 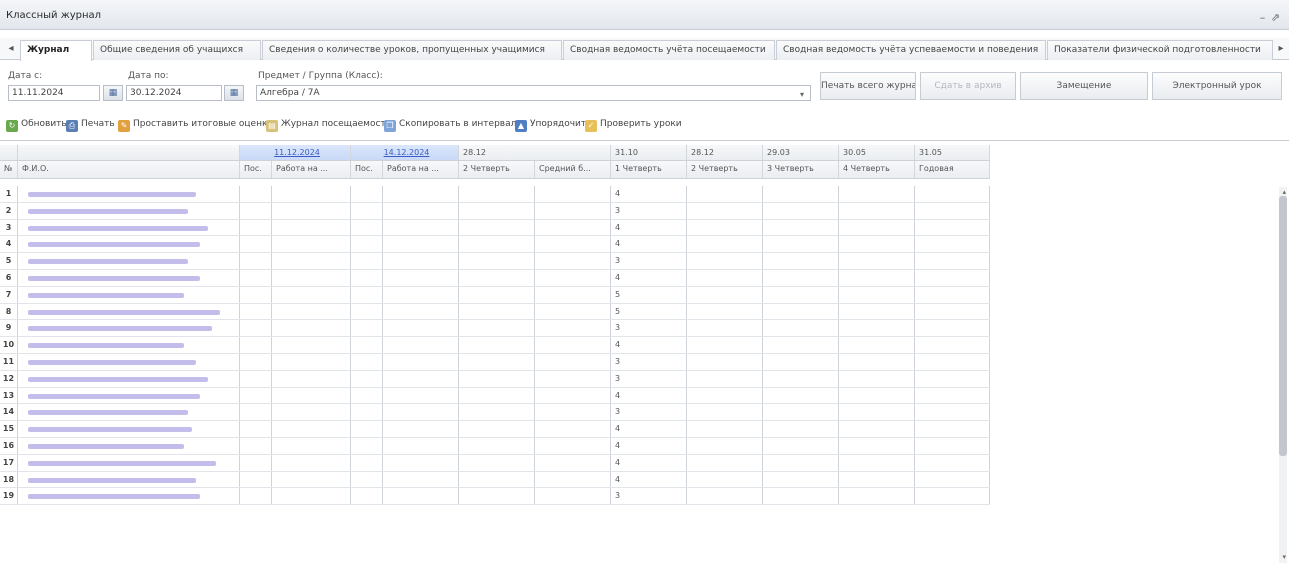 I want to click on table-row: 10 4, so click(x=495, y=345).